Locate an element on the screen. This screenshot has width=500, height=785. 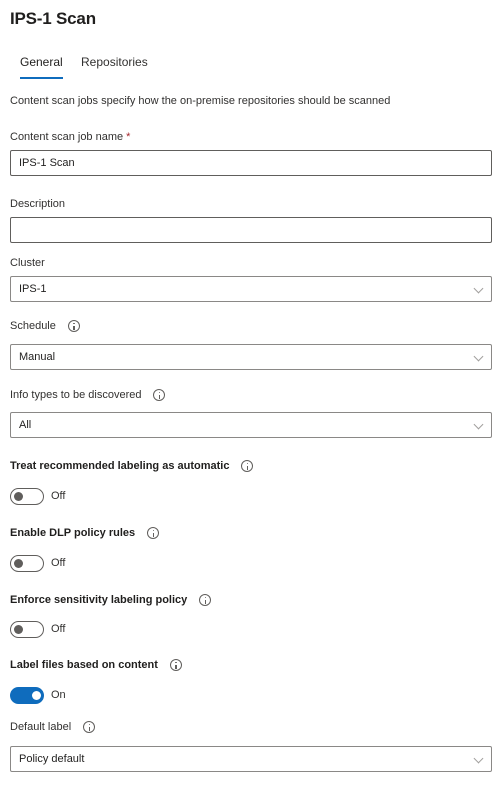
enforce-labeling-label: Enforce sensitivity labeling policy is located at coordinates (111, 600).